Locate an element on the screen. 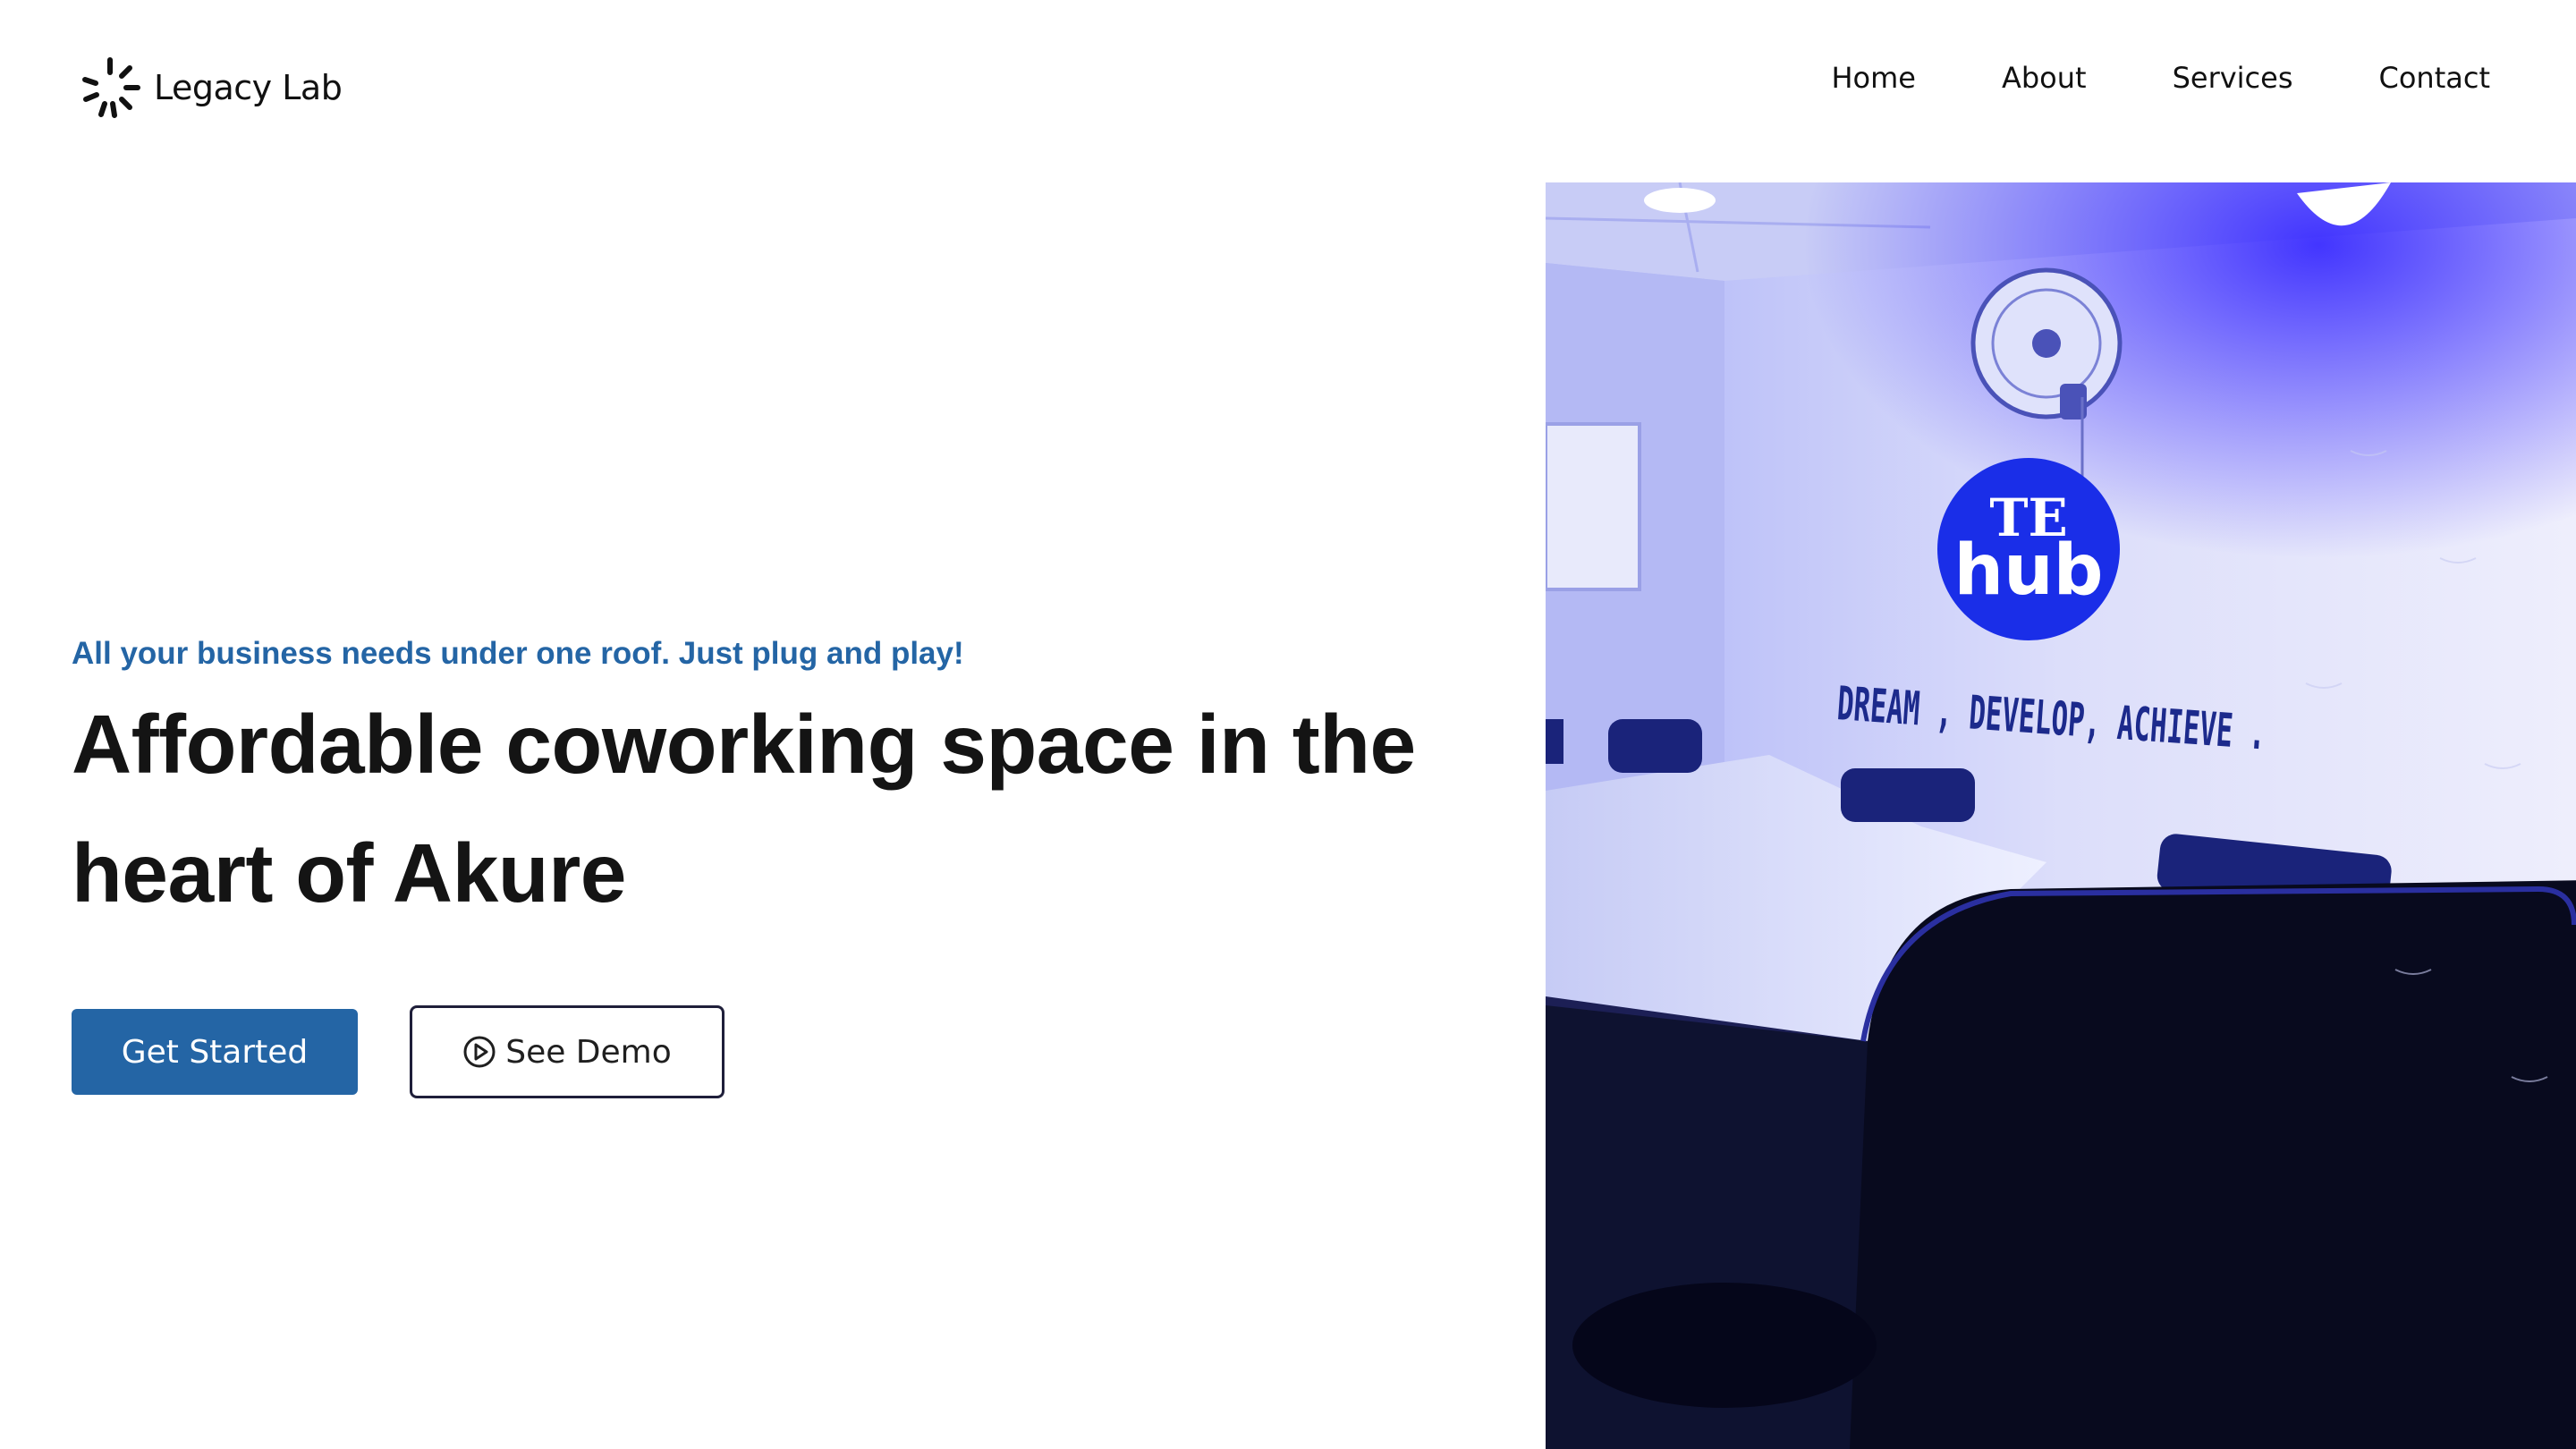 Image resolution: width=2576 pixels, height=1449 pixels. get-started-button: Get Started is located at coordinates (215, 1052).